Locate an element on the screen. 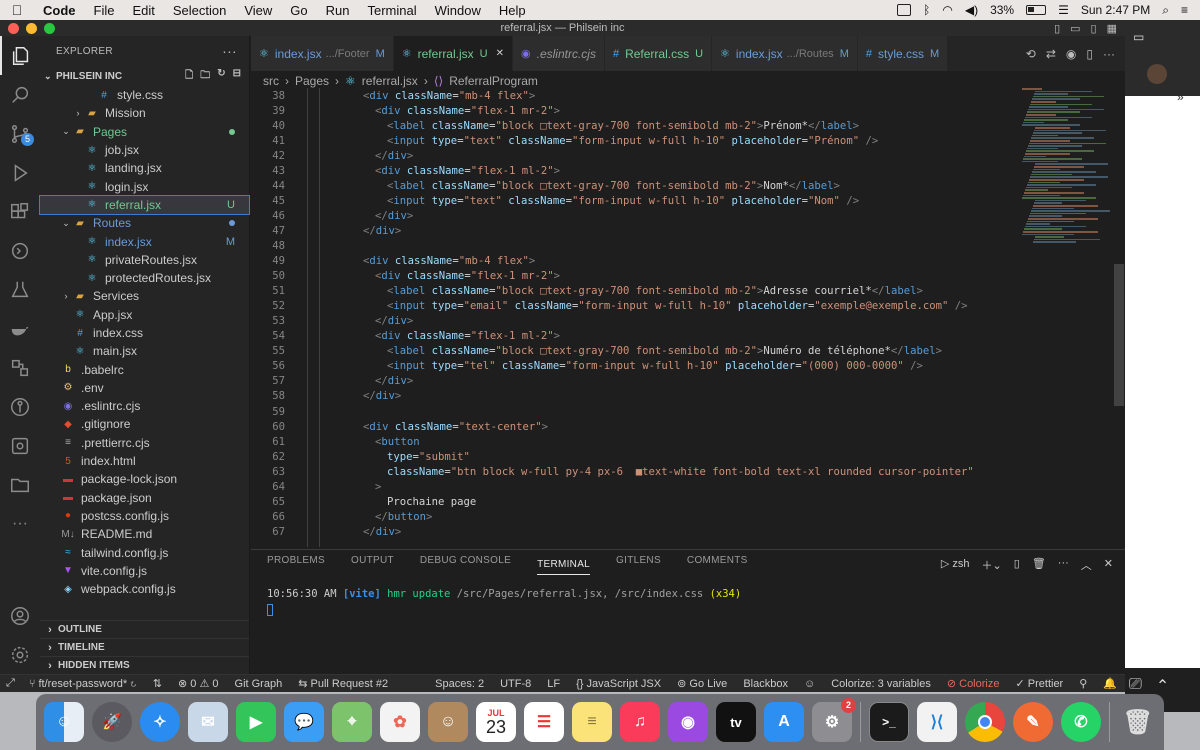 This screenshot has height=750, width=1200. tab-referral-jsx: ⚛ referral.jsx U ✕ is located at coordinates (453, 53).